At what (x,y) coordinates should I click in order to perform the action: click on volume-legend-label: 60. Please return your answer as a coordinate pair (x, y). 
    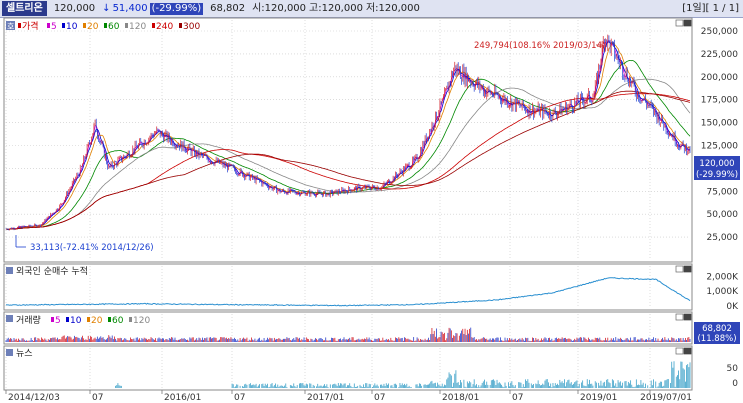
    Looking at the image, I should click on (118, 321).